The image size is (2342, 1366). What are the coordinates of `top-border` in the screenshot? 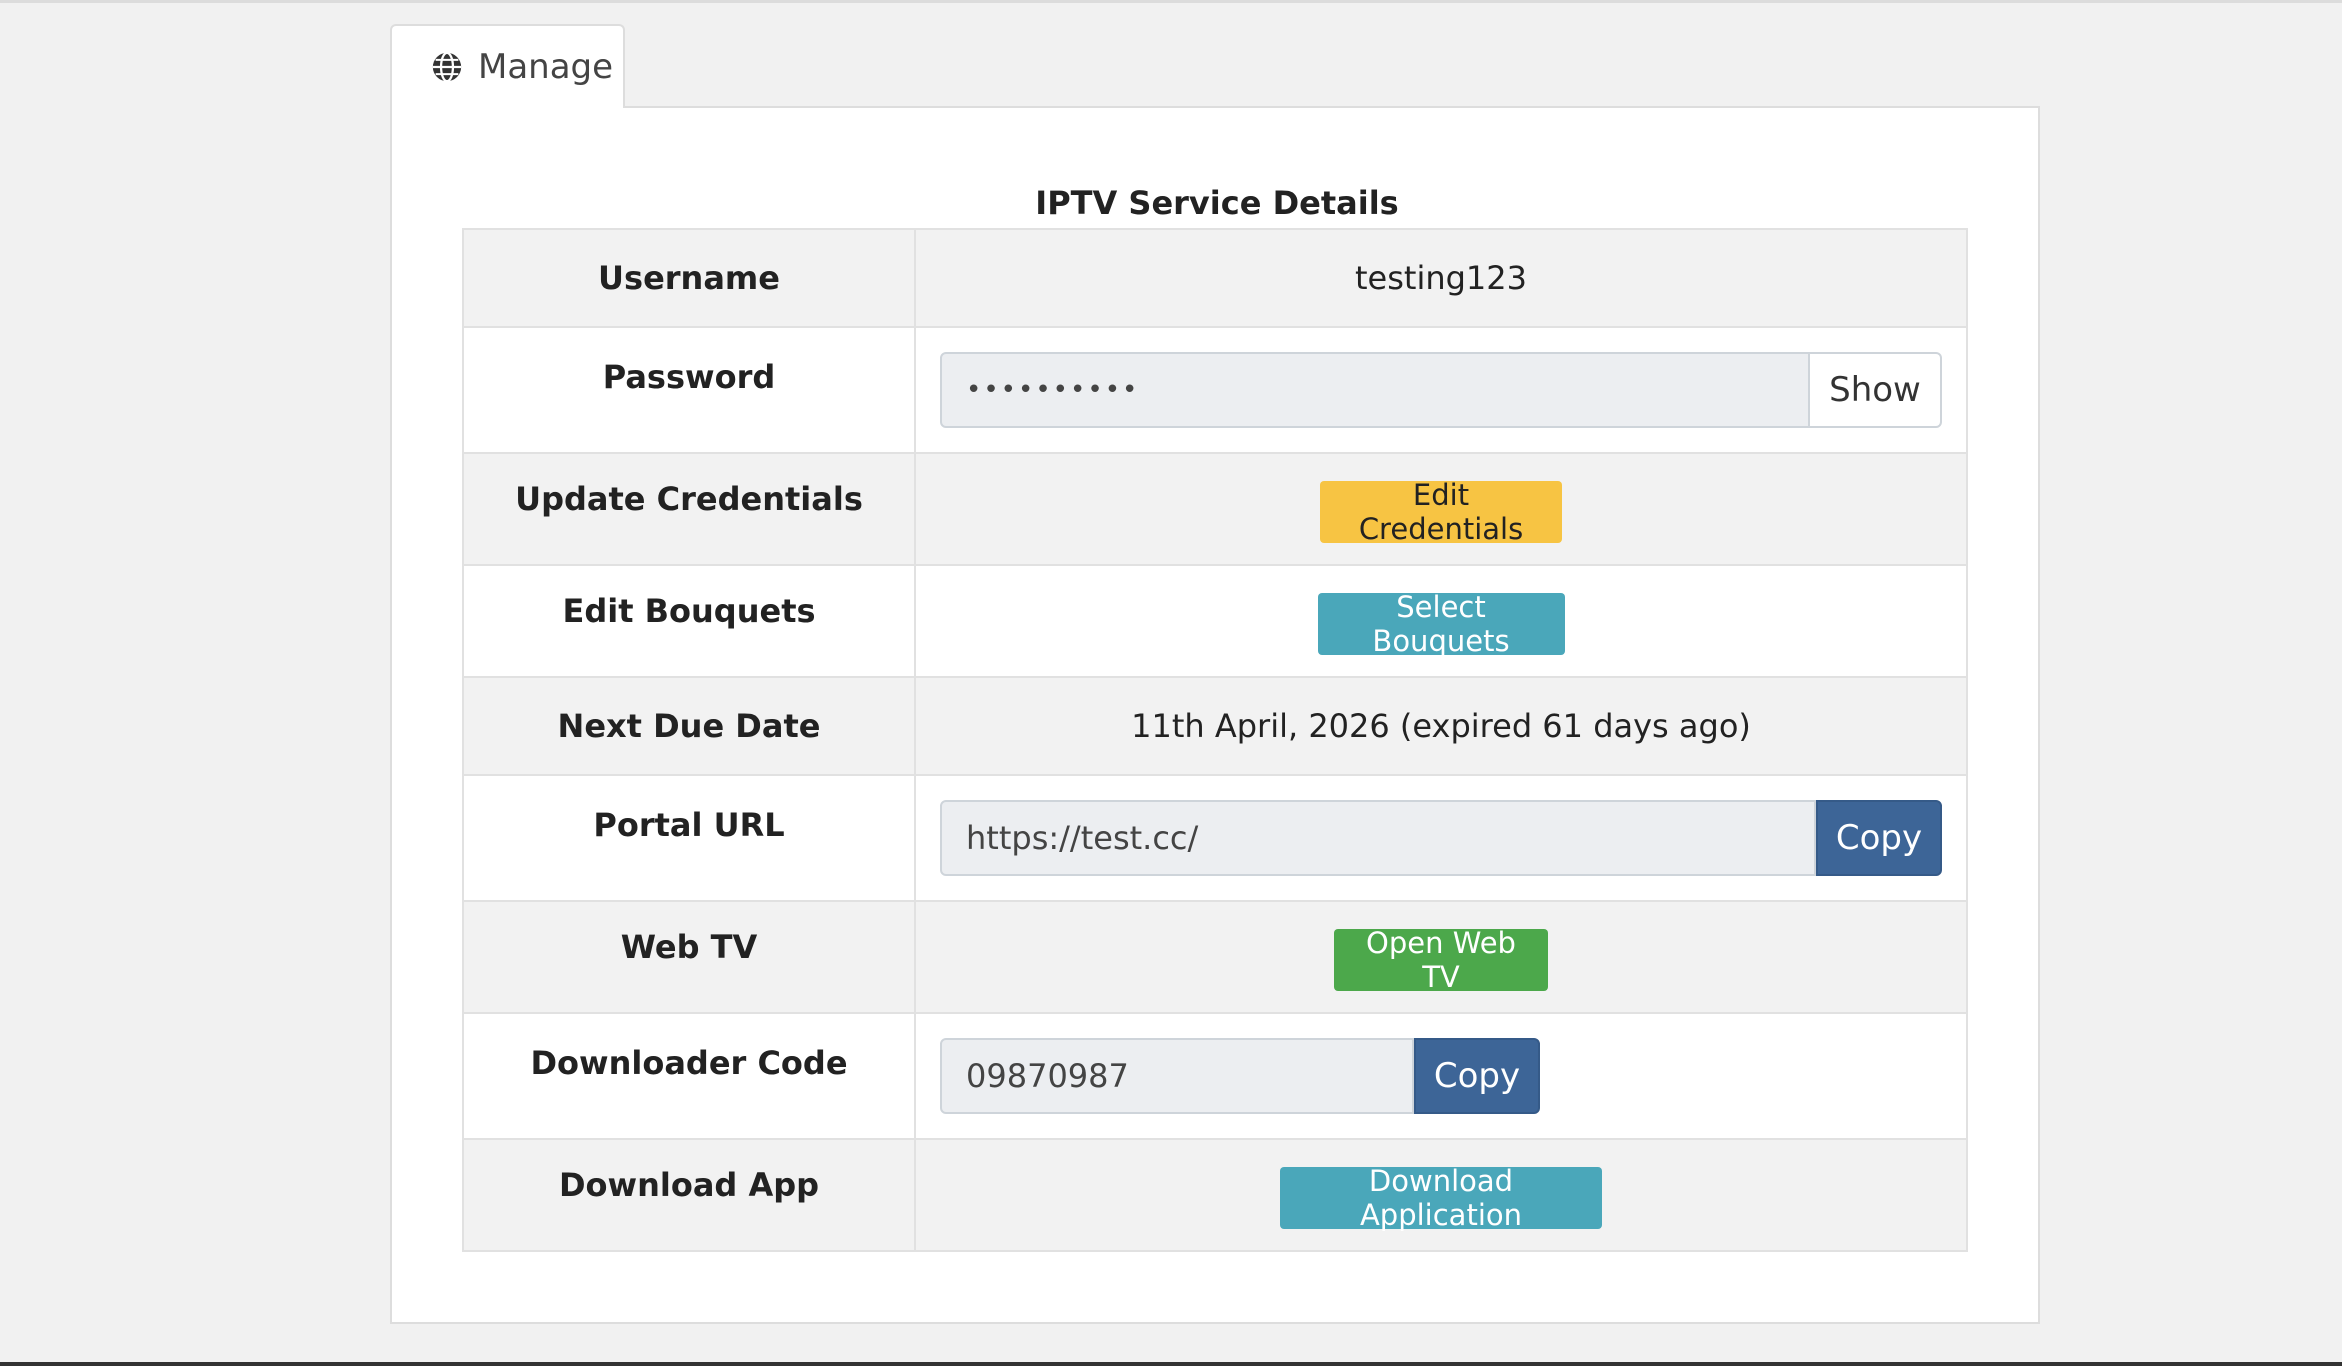 It's located at (1171, 1).